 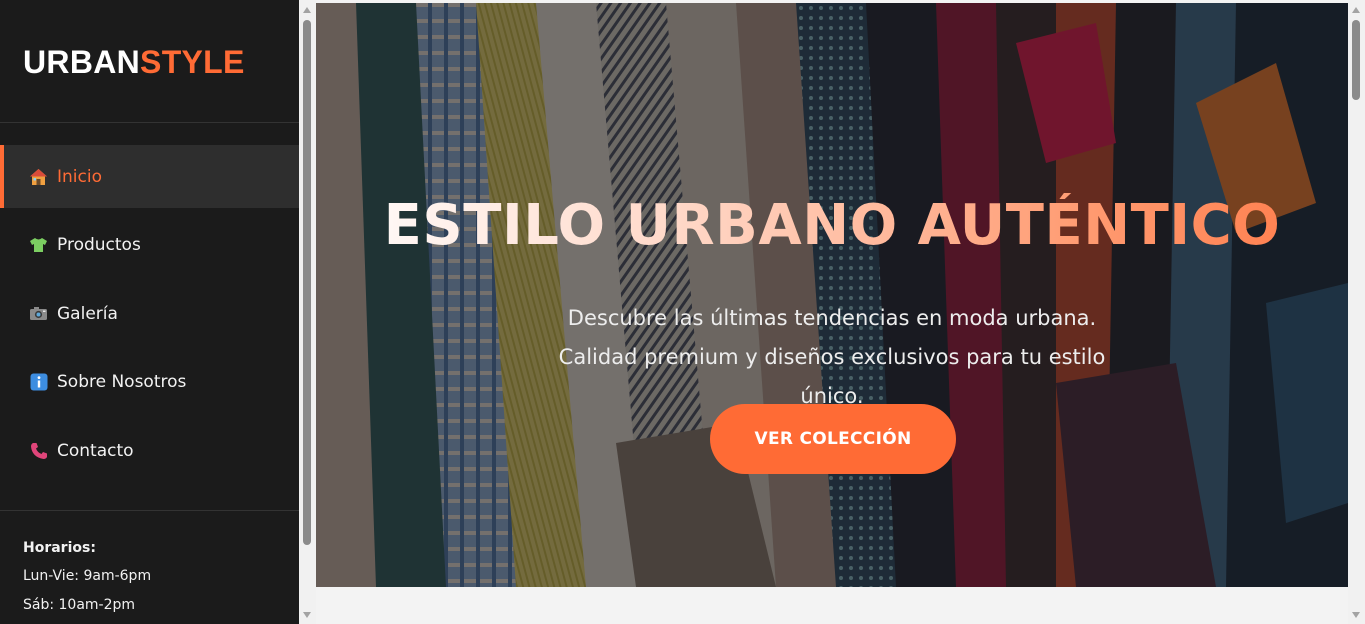 I want to click on hours-saturday: Sáb: 10am-2pm, so click(x=79, y=605).